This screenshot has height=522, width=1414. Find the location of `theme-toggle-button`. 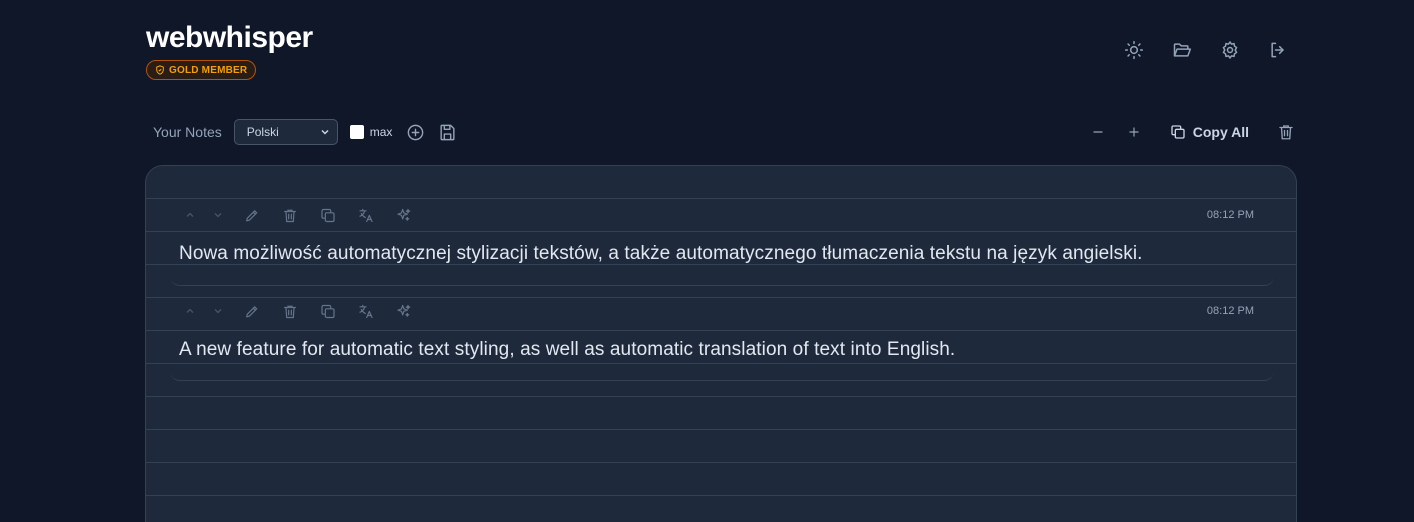

theme-toggle-button is located at coordinates (1134, 50).